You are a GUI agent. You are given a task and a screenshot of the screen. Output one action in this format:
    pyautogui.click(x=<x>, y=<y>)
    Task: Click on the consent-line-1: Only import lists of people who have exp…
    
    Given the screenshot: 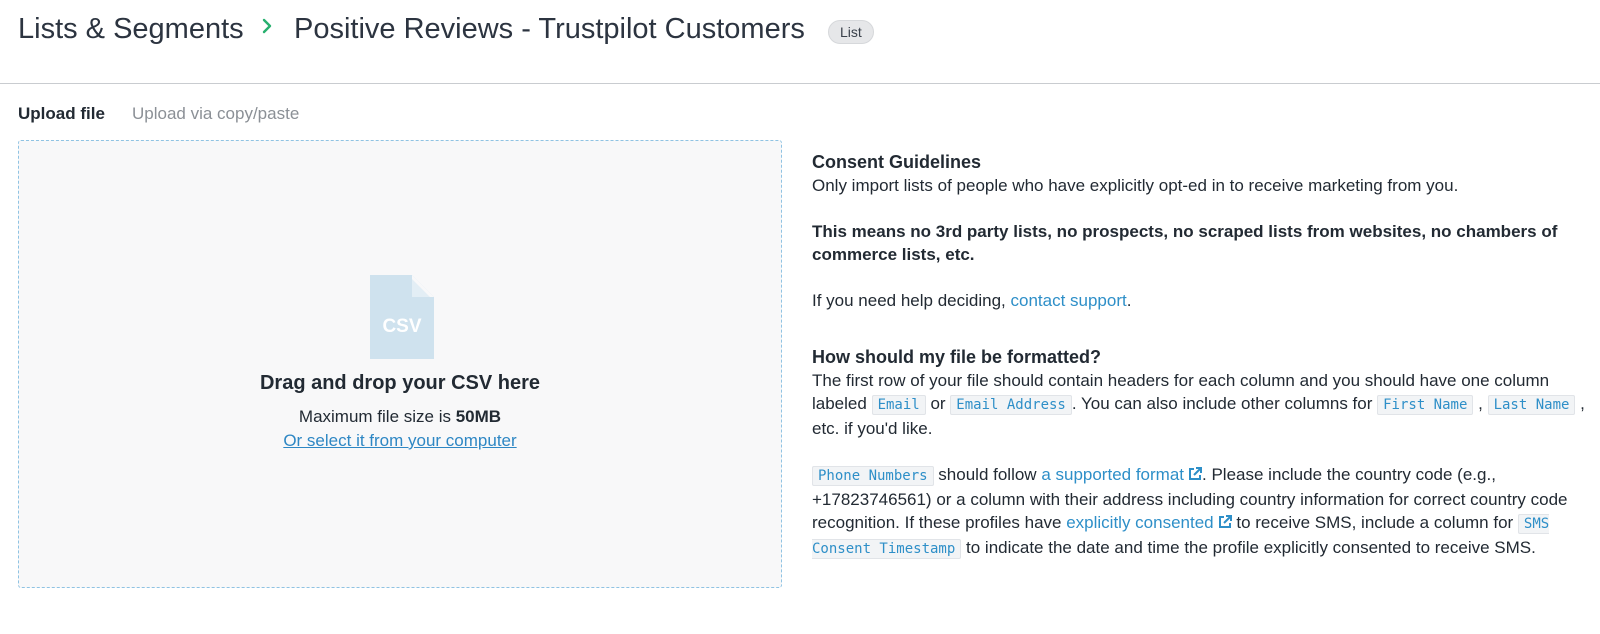 What is the action you would take?
    pyautogui.click(x=1135, y=185)
    